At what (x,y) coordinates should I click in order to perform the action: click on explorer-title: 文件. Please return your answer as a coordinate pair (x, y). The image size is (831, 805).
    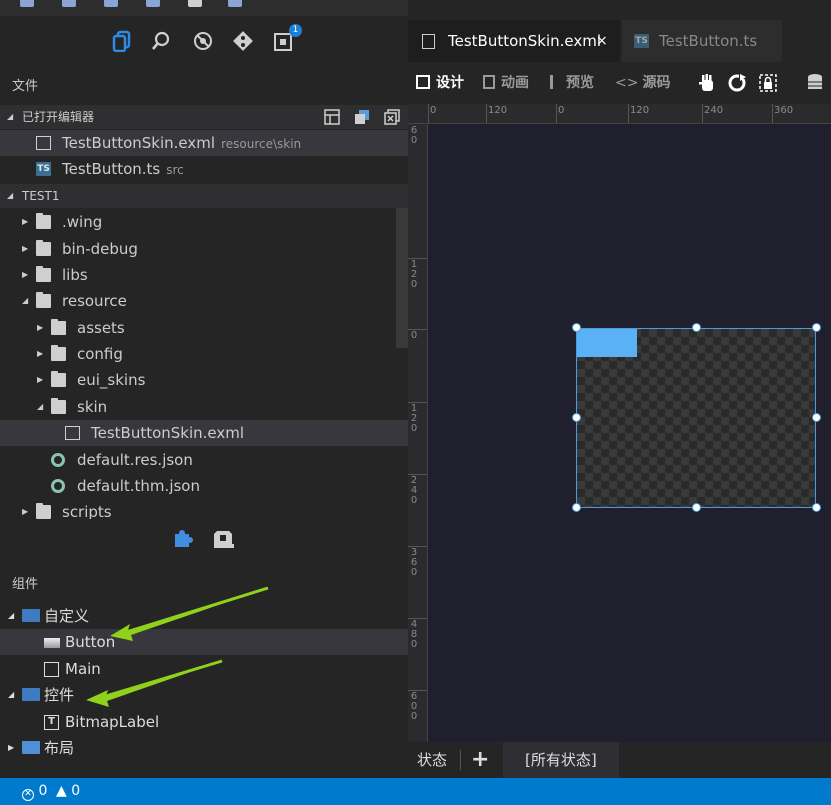
    Looking at the image, I should click on (25, 86).